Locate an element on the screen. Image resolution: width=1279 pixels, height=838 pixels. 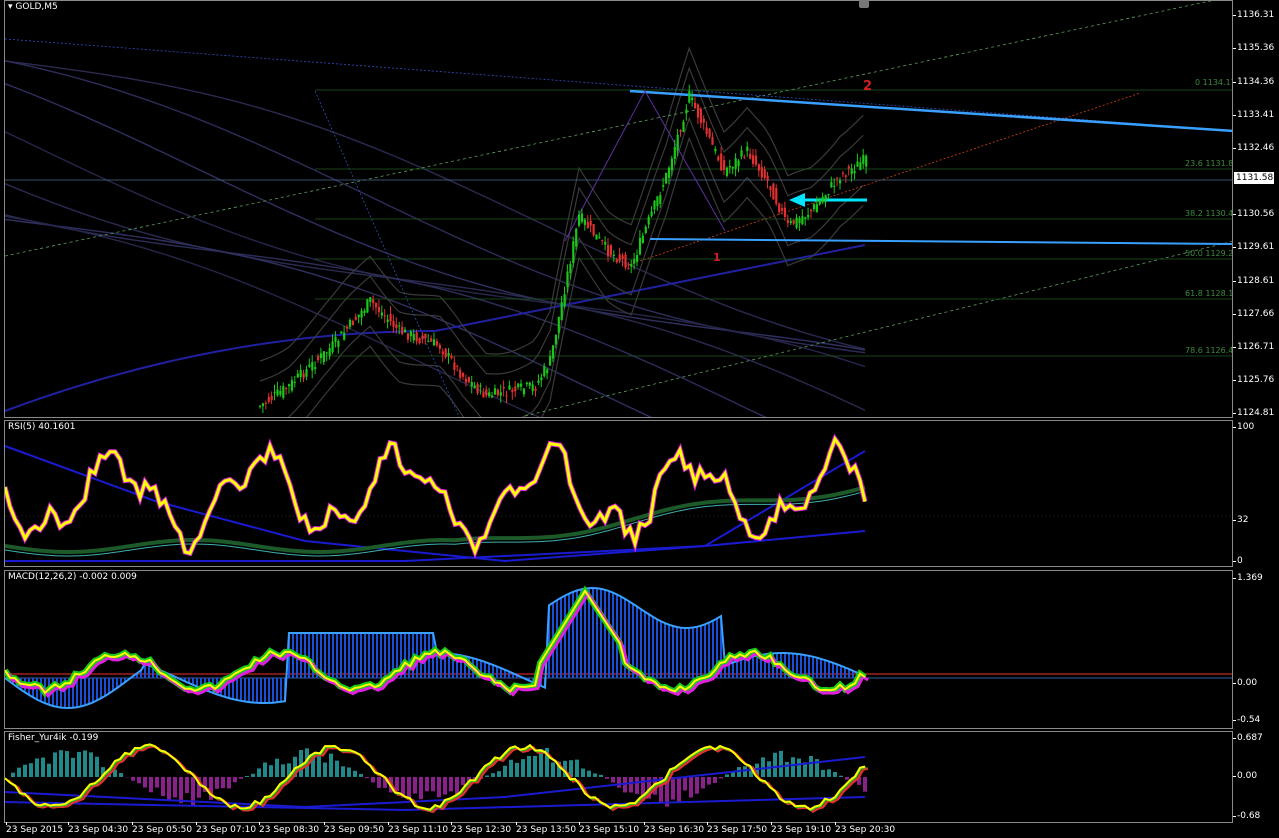
time-tick: 23 Sep 15:10 is located at coordinates (609, 828).